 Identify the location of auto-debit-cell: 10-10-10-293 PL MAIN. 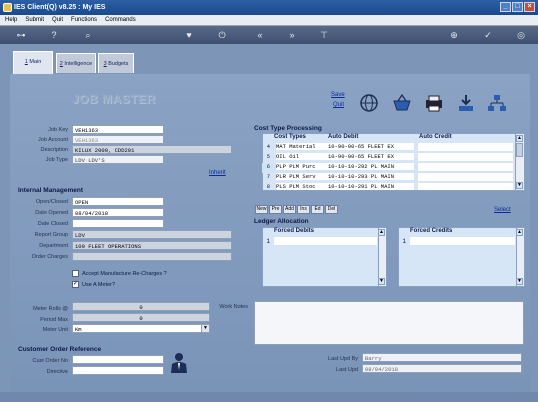
(371, 176).